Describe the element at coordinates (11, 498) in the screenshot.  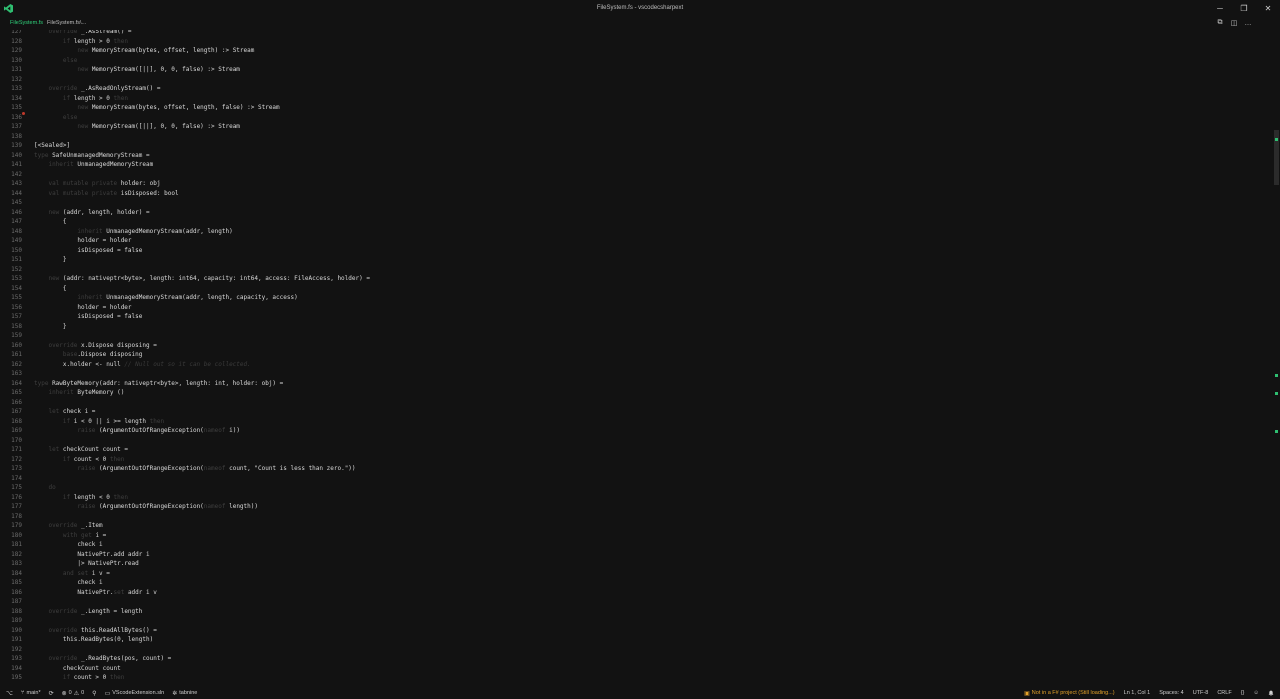
I see `line-number: 176` at that location.